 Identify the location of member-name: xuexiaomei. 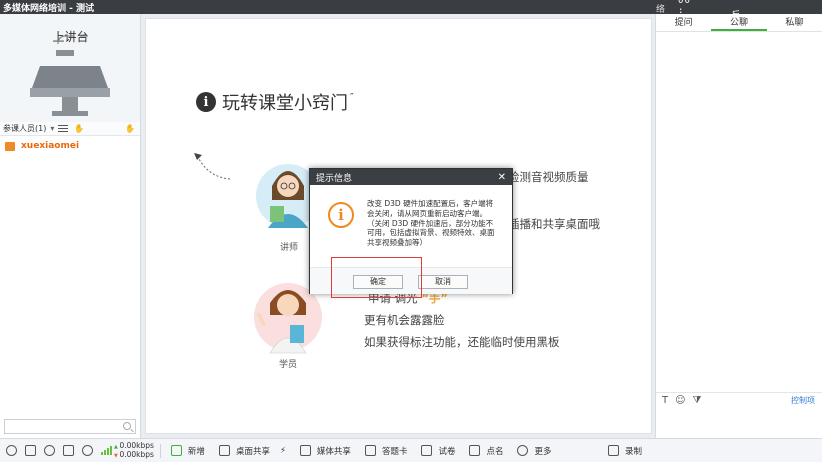
(50, 146).